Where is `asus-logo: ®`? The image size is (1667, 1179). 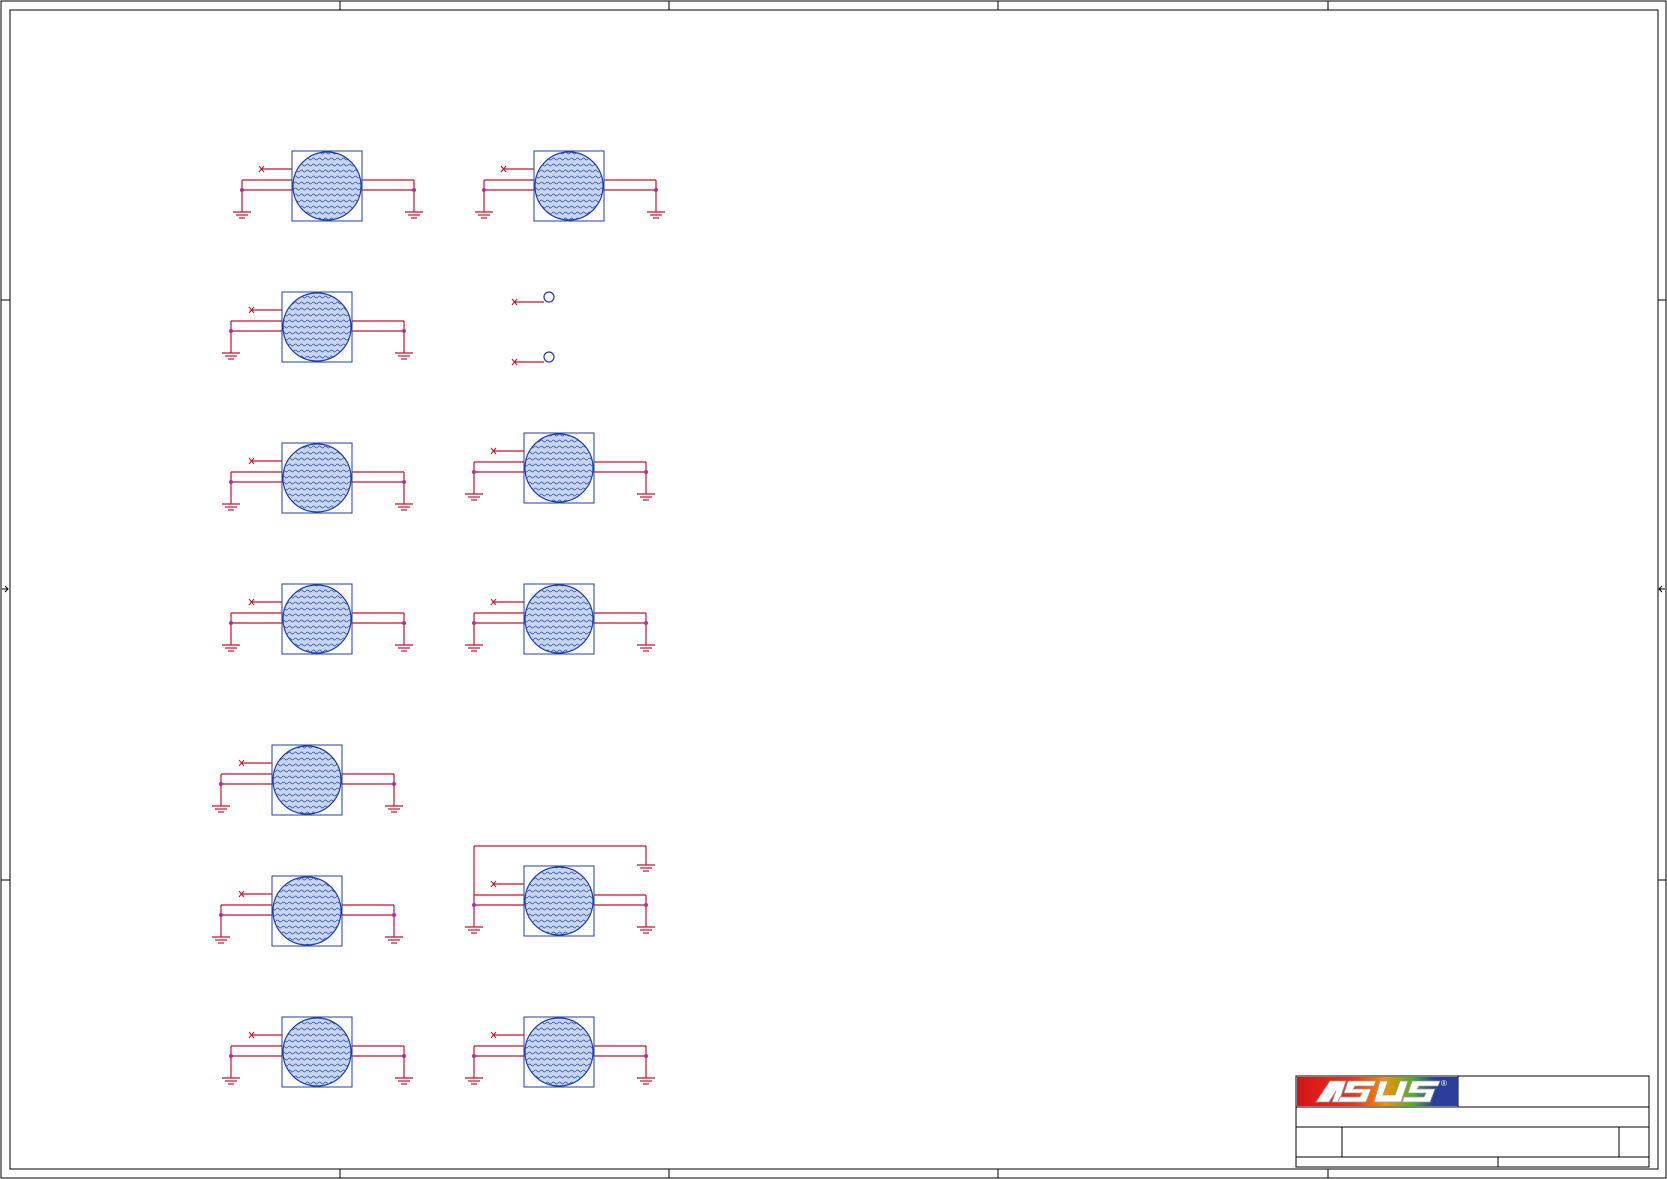
asus-logo: ® is located at coordinates (1377, 1091).